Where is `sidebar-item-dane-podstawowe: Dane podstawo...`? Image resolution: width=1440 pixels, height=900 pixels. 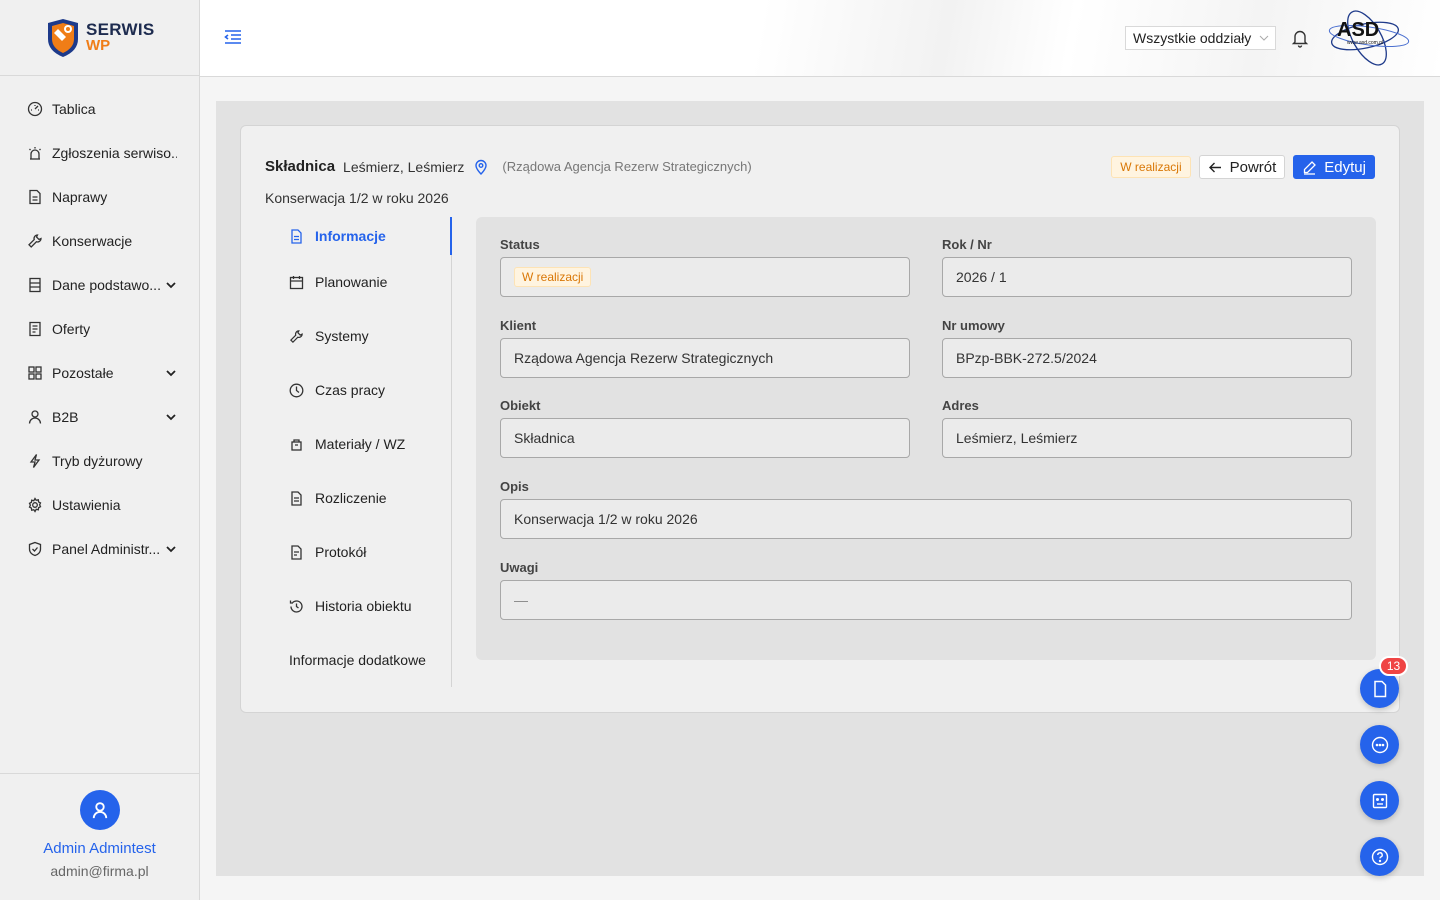 sidebar-item-dane-podstawowe: Dane podstawo... is located at coordinates (99, 285).